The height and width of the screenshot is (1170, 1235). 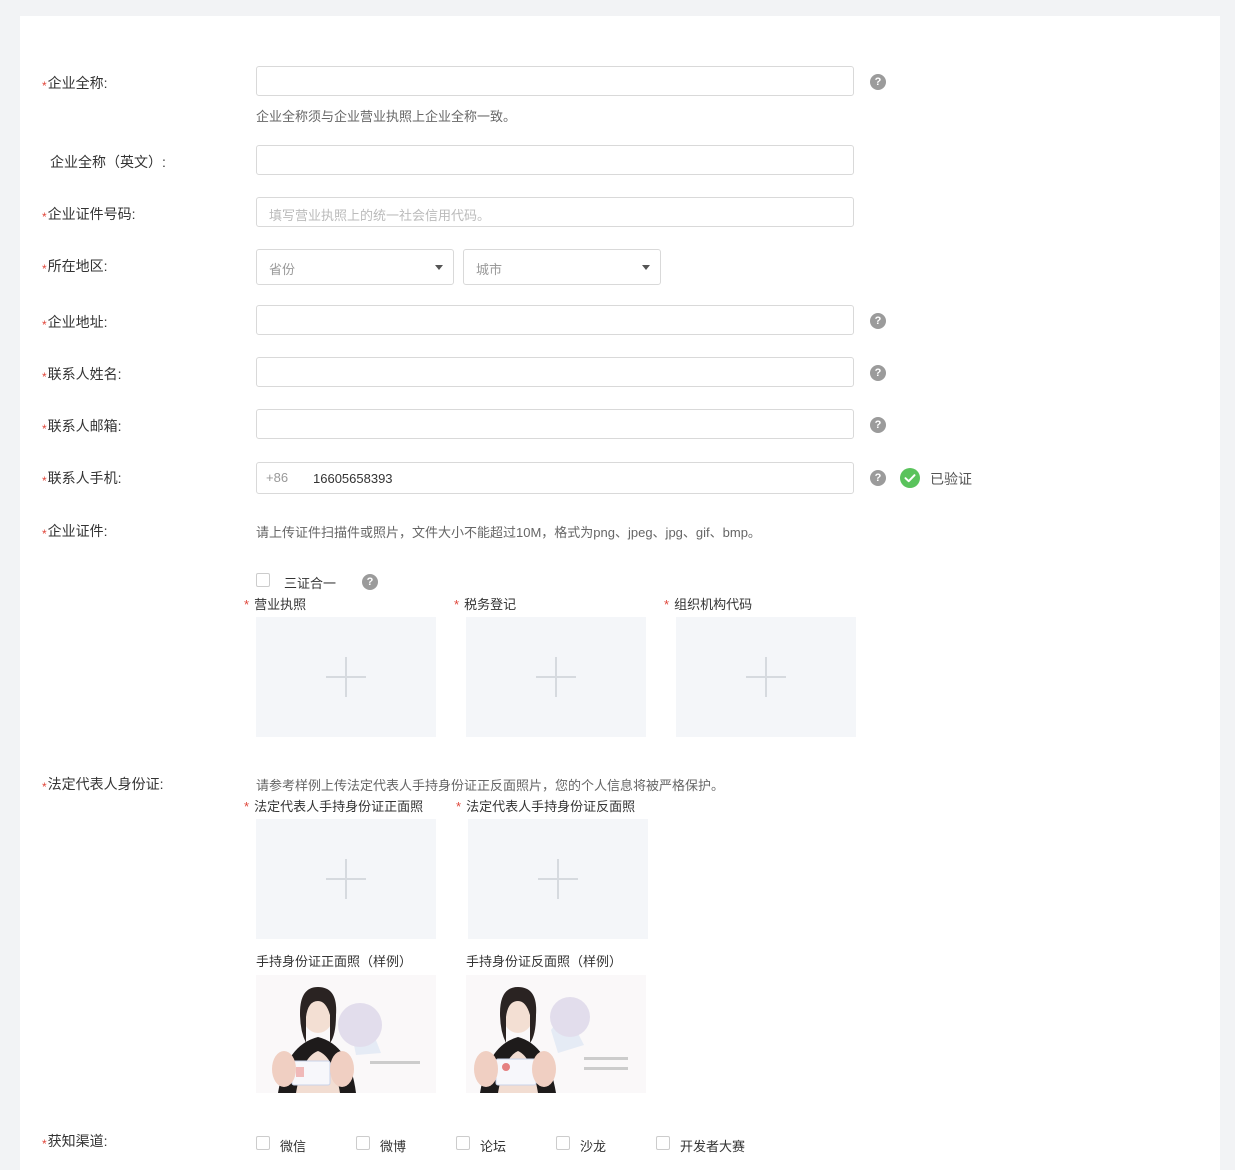 I want to click on company-name-en-label: 企业全称（英文）:, so click(x=108, y=162).